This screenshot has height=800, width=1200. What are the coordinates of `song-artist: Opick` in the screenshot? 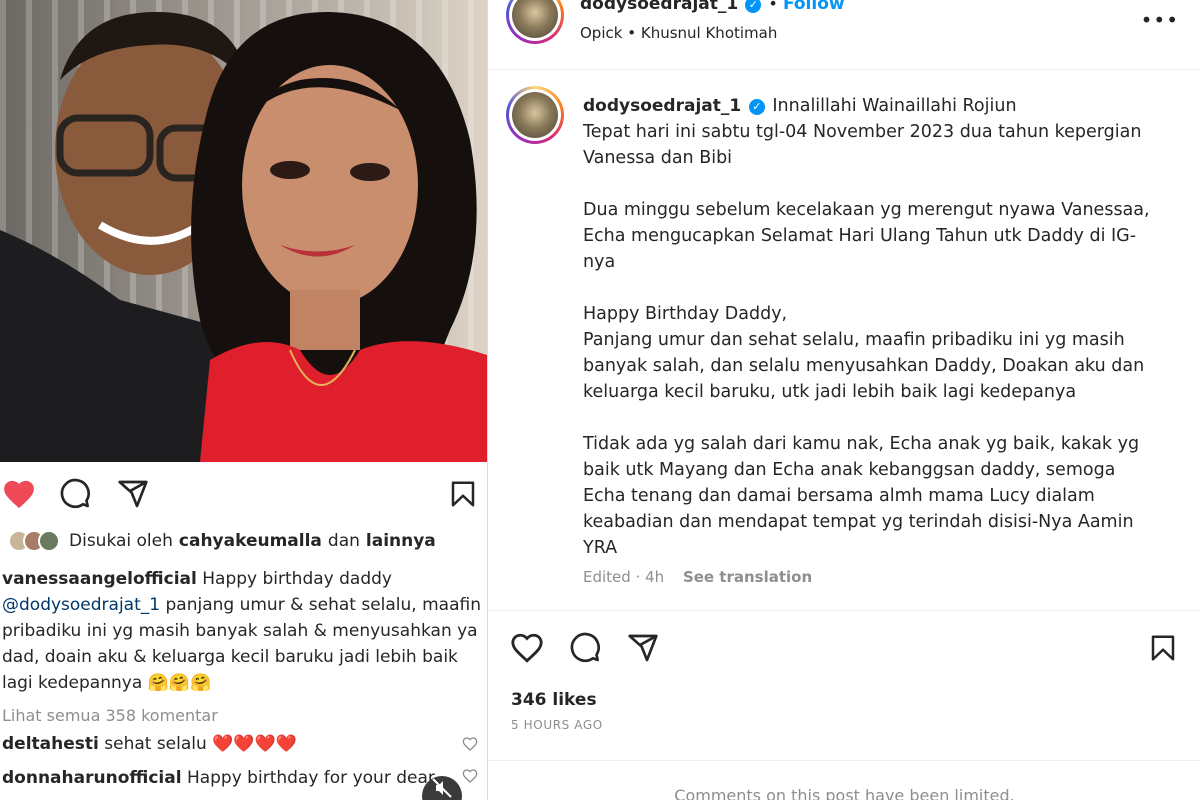 It's located at (601, 33).